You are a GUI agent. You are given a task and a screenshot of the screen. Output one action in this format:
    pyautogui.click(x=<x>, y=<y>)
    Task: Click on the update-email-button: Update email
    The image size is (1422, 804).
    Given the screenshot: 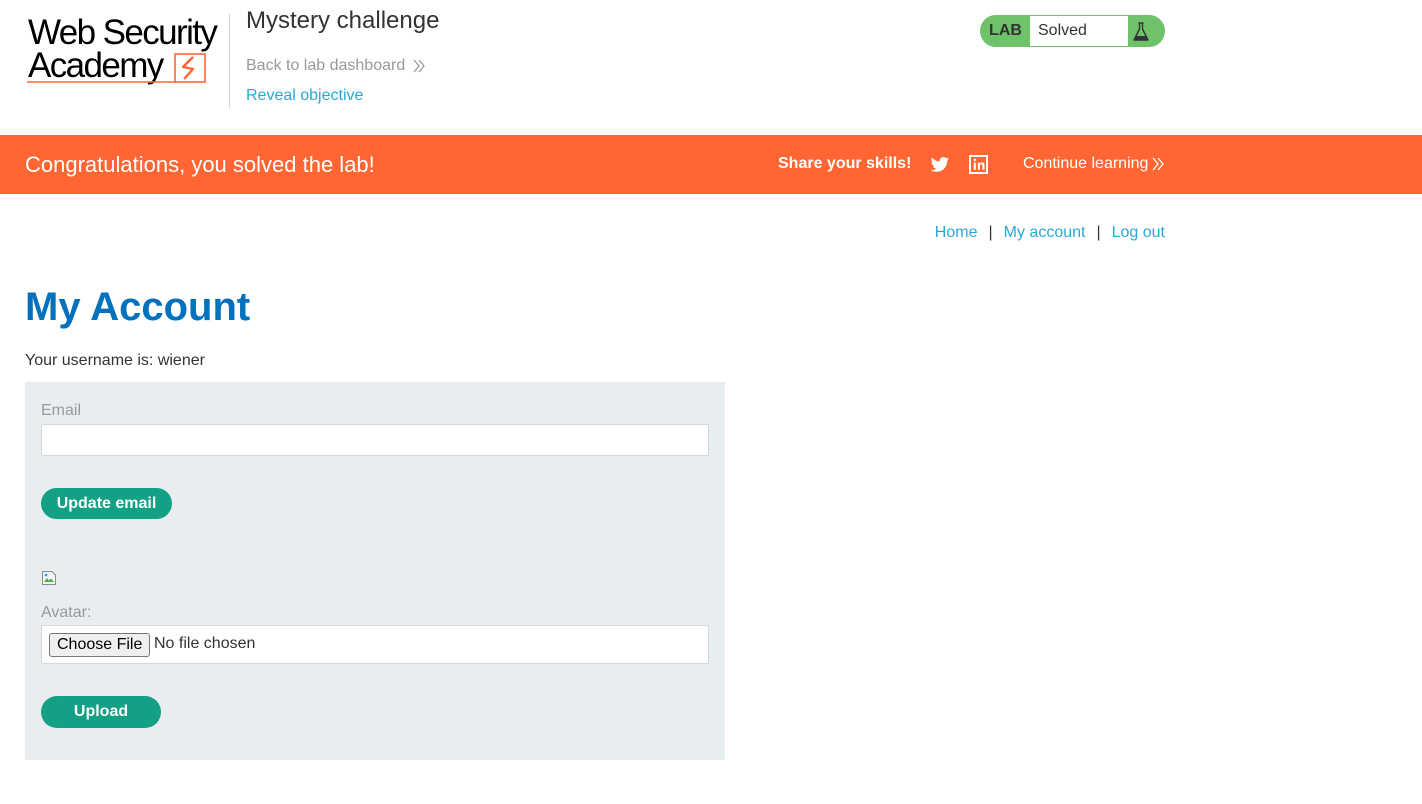 What is the action you would take?
    pyautogui.click(x=106, y=503)
    